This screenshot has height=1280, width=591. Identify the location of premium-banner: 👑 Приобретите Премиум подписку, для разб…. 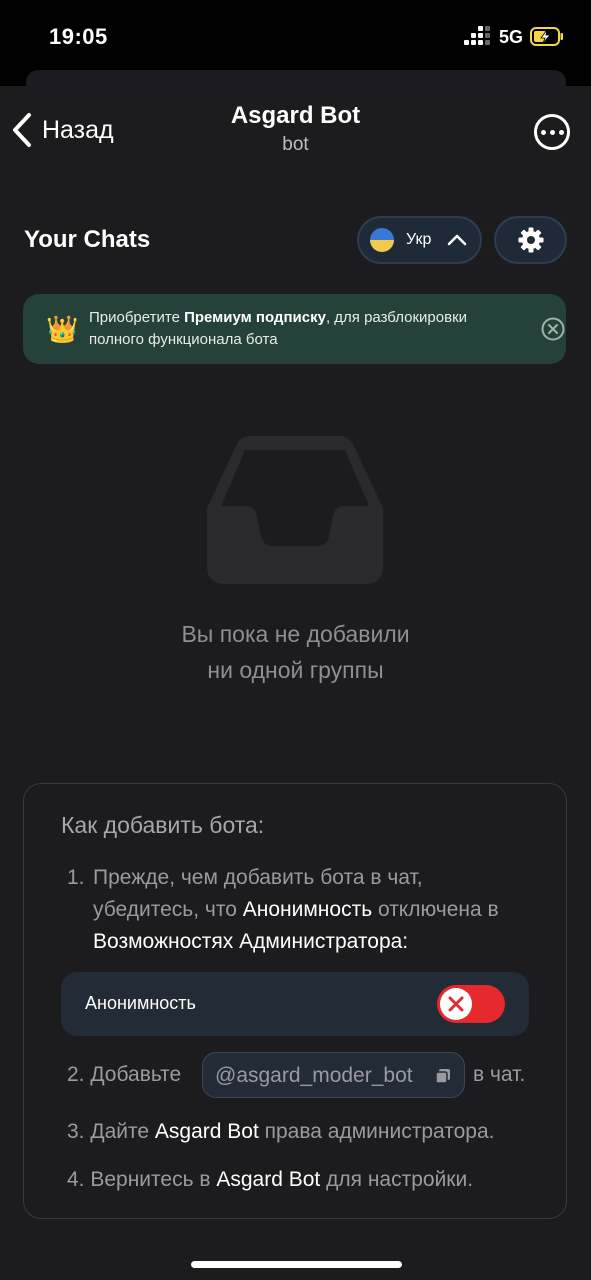
(294, 329).